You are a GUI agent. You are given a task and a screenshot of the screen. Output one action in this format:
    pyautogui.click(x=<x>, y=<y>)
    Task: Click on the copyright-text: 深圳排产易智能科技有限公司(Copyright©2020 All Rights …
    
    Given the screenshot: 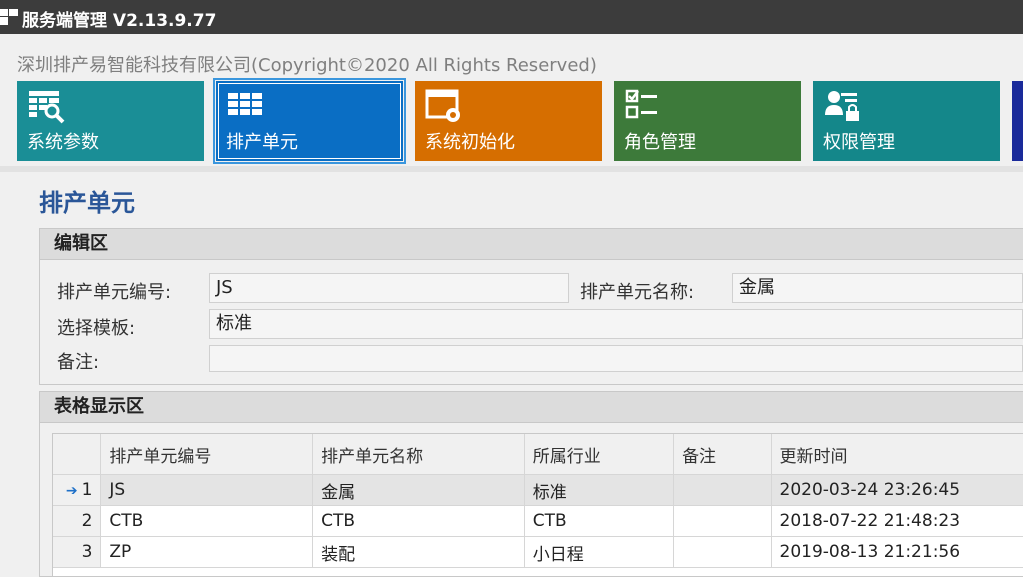 What is the action you would take?
    pyautogui.click(x=307, y=65)
    